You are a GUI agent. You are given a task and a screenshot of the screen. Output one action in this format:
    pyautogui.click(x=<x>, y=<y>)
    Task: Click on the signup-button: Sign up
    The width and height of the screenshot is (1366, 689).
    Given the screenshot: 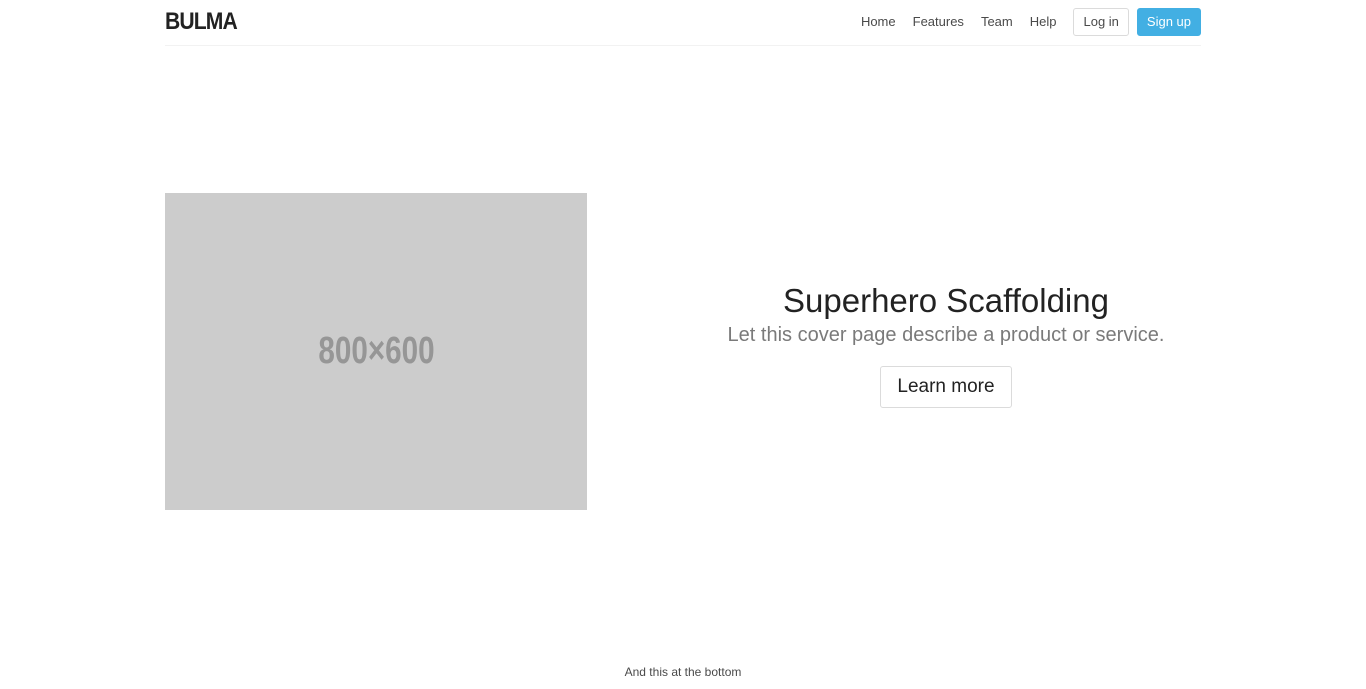 What is the action you would take?
    pyautogui.click(x=1168, y=22)
    